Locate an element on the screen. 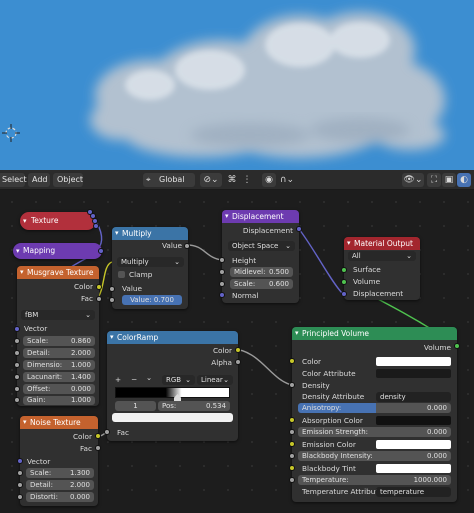 This screenshot has width=474, height=513. node-texture-coordinate: Texture Coordinate is located at coordinates (58, 221).